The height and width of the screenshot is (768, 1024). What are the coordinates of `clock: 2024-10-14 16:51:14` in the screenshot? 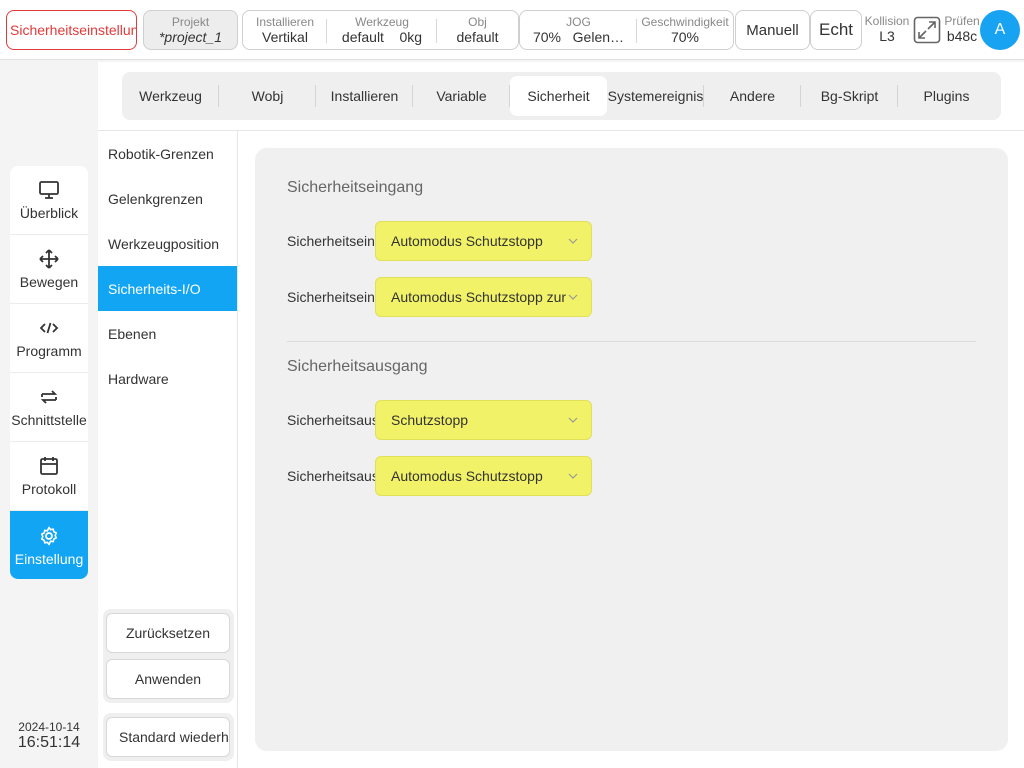 It's located at (49, 736).